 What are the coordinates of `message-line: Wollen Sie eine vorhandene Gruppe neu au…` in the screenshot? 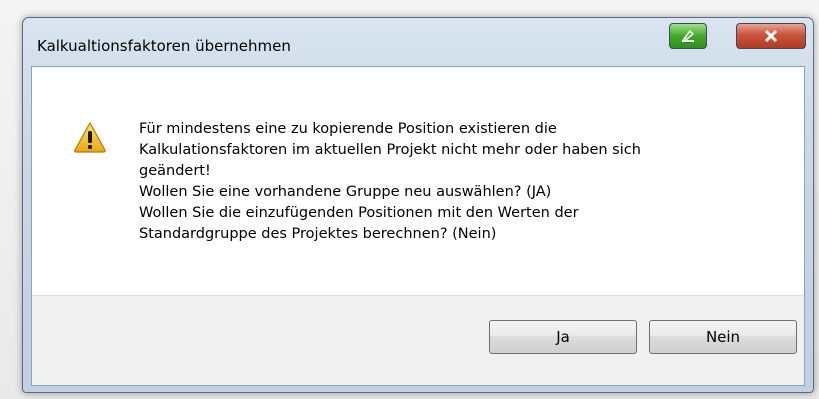 It's located at (345, 192).